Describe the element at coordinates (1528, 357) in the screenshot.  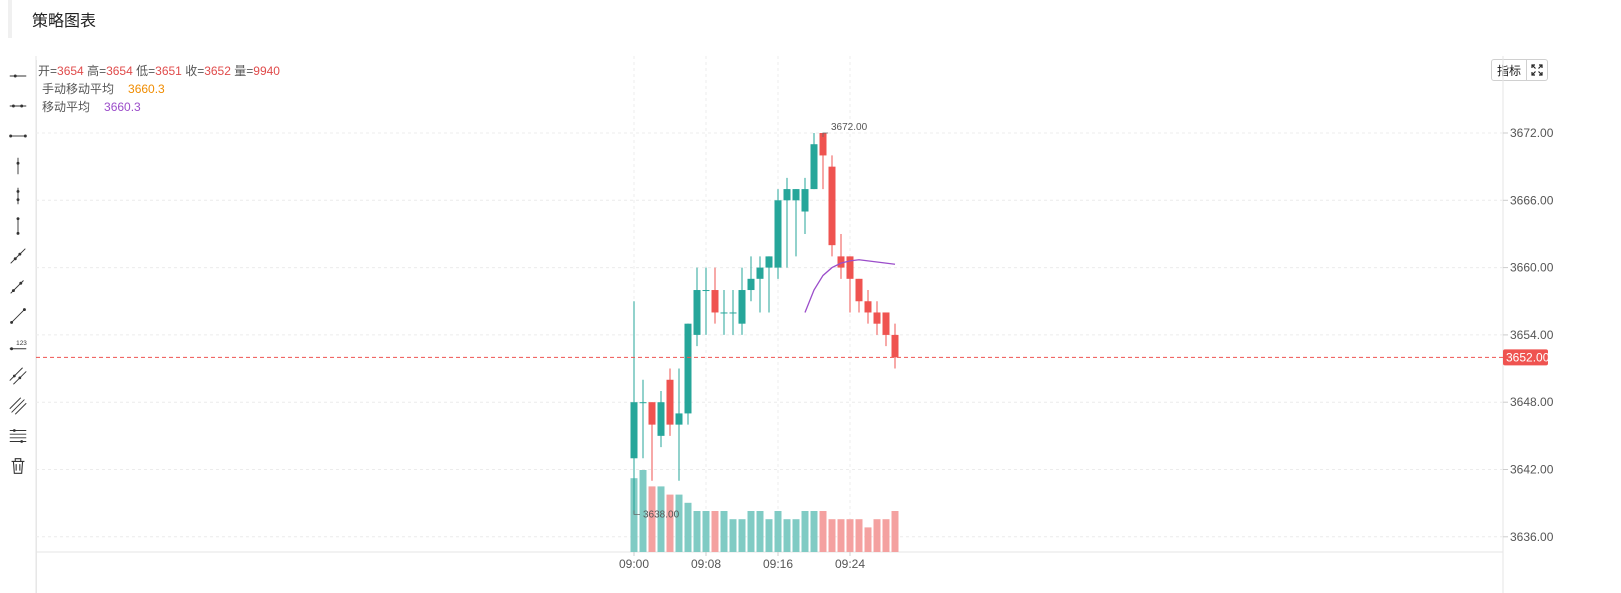
I see `last-price-label: 3652.00` at that location.